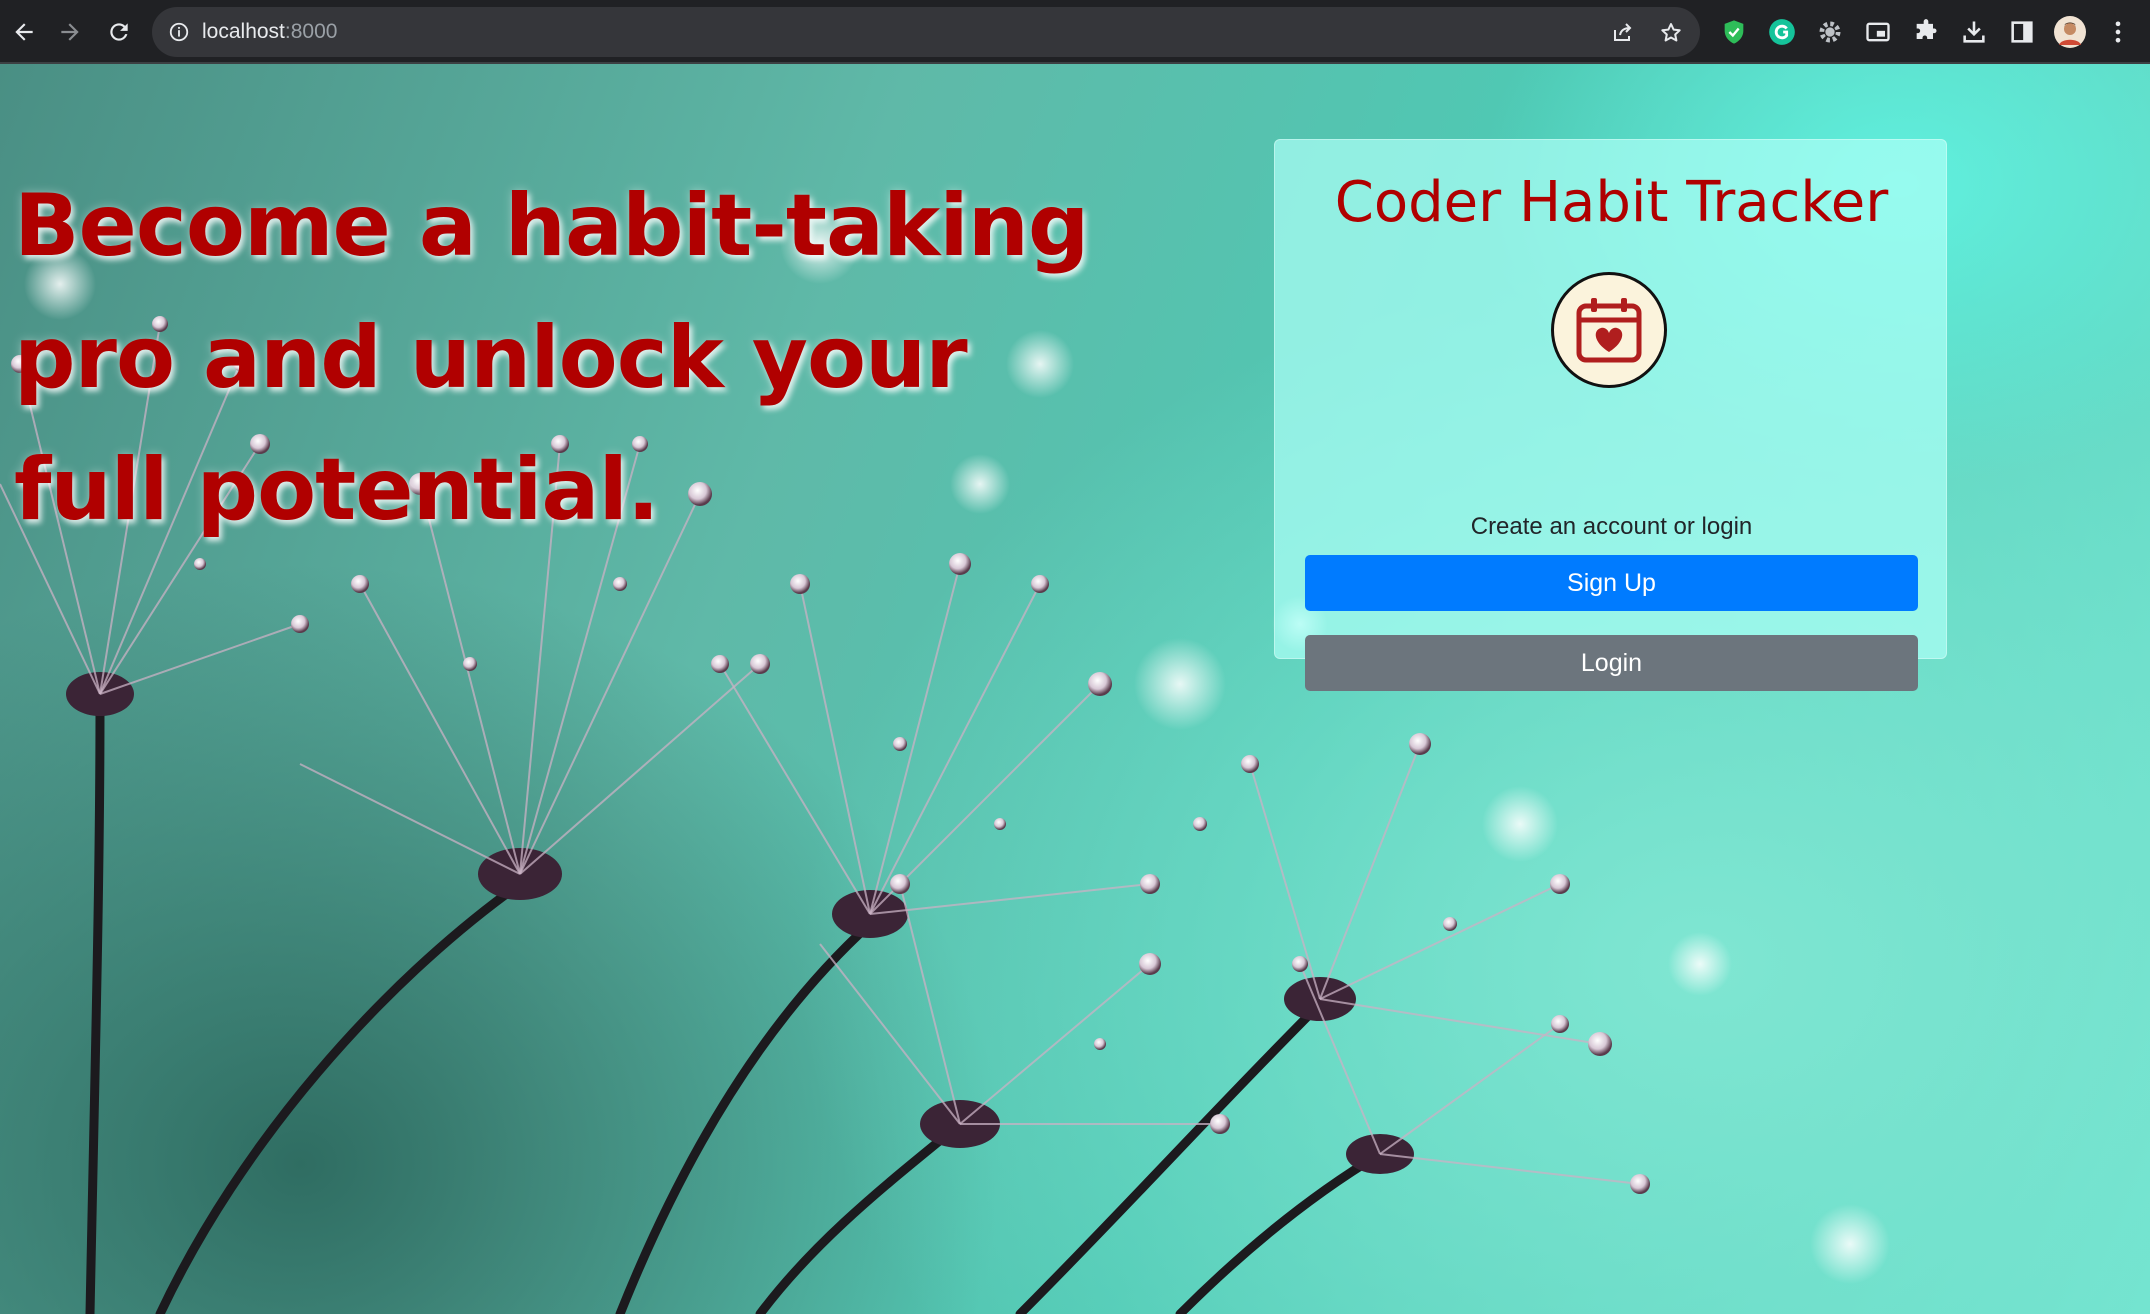 This screenshot has width=2150, height=1314. I want to click on back-icon, so click(24, 32).